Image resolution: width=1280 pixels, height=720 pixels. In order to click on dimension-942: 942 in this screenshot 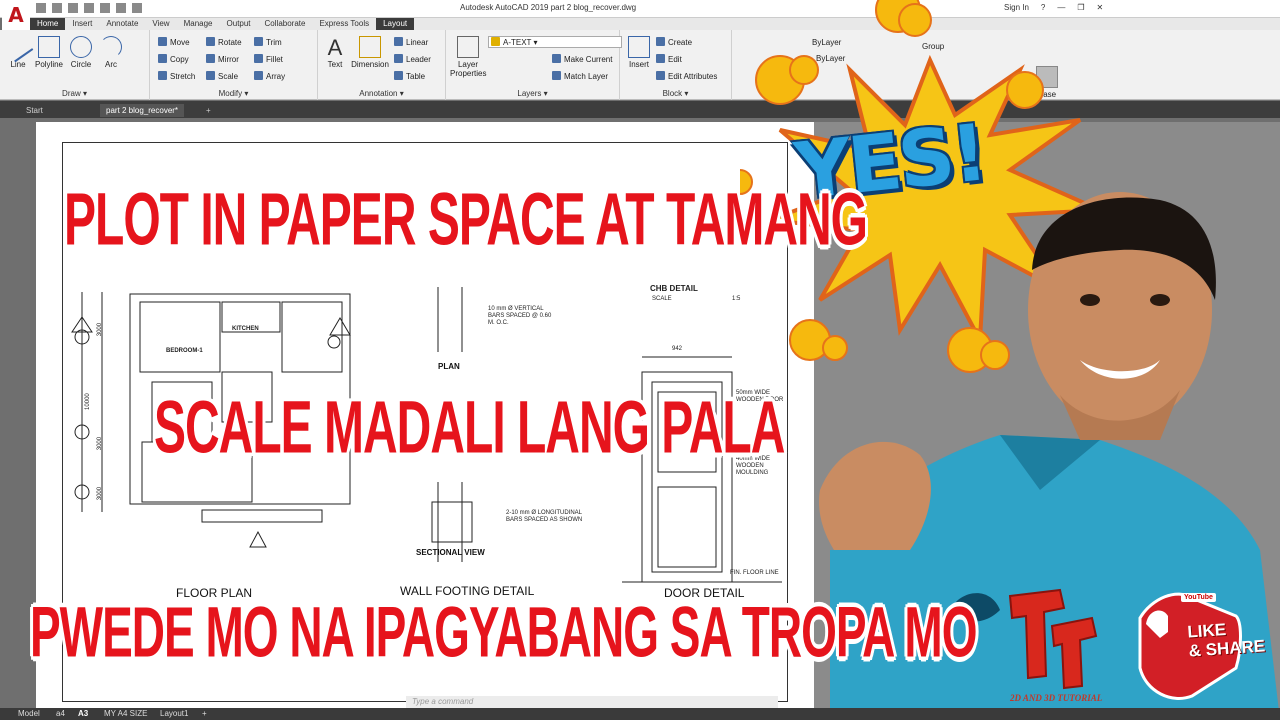, I will do `click(677, 349)`.